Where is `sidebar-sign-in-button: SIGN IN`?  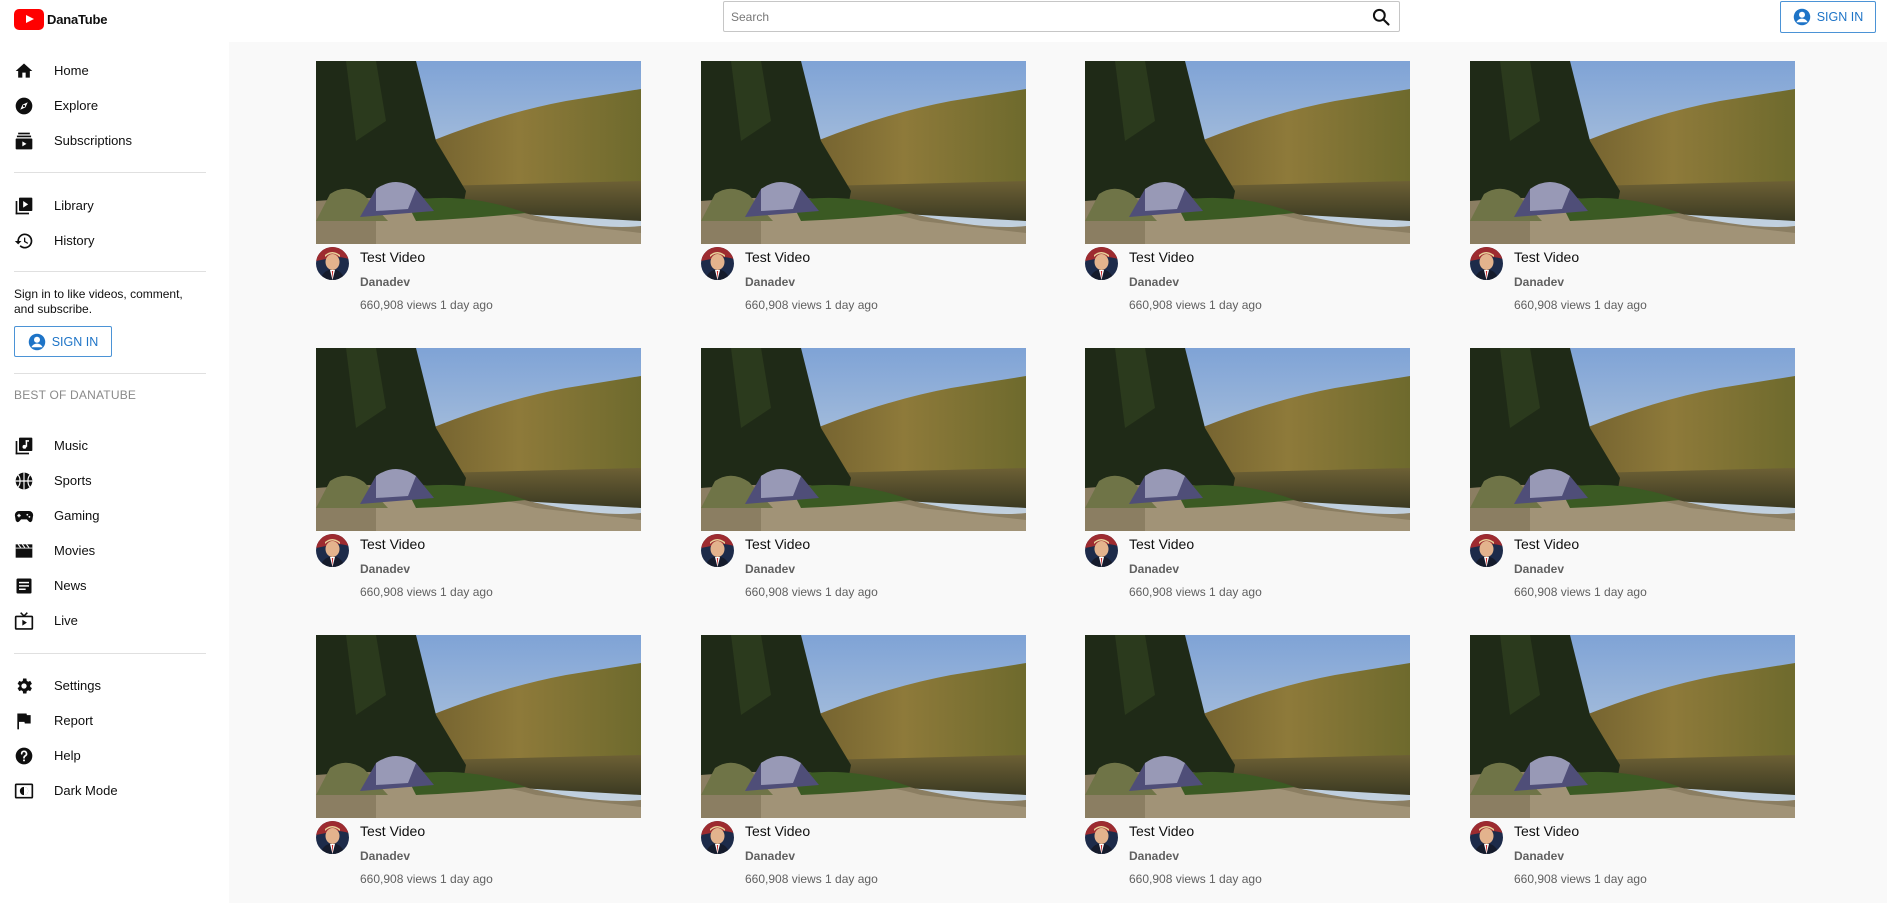
sidebar-sign-in-button: SIGN IN is located at coordinates (63, 341).